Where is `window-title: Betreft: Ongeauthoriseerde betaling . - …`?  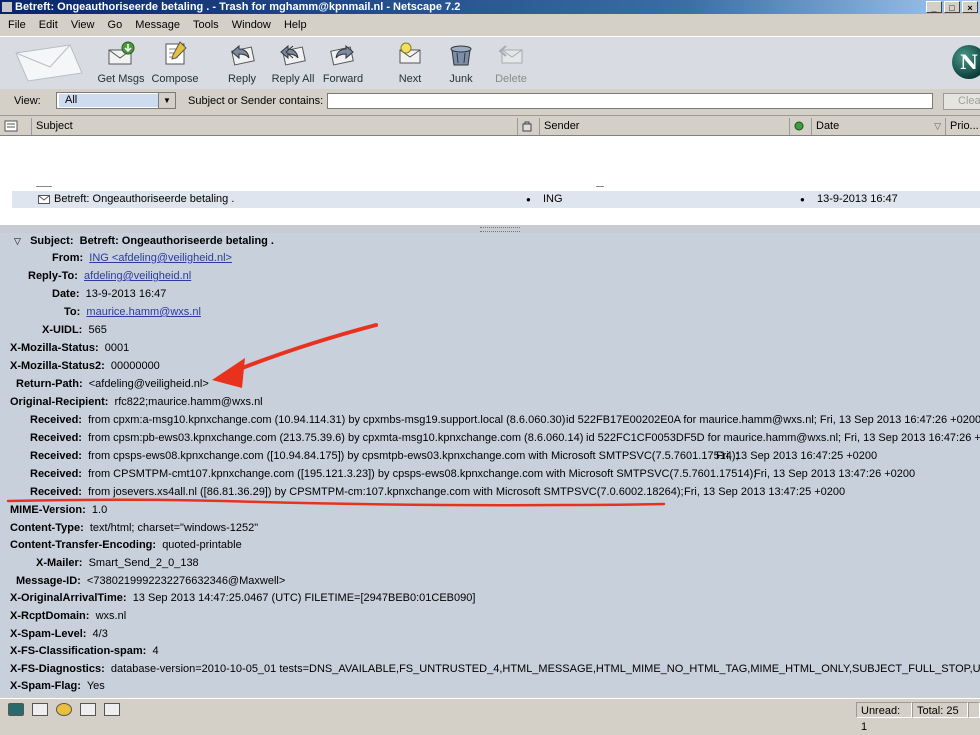 window-title: Betreft: Ongeauthoriseerde betaling . - … is located at coordinates (238, 7).